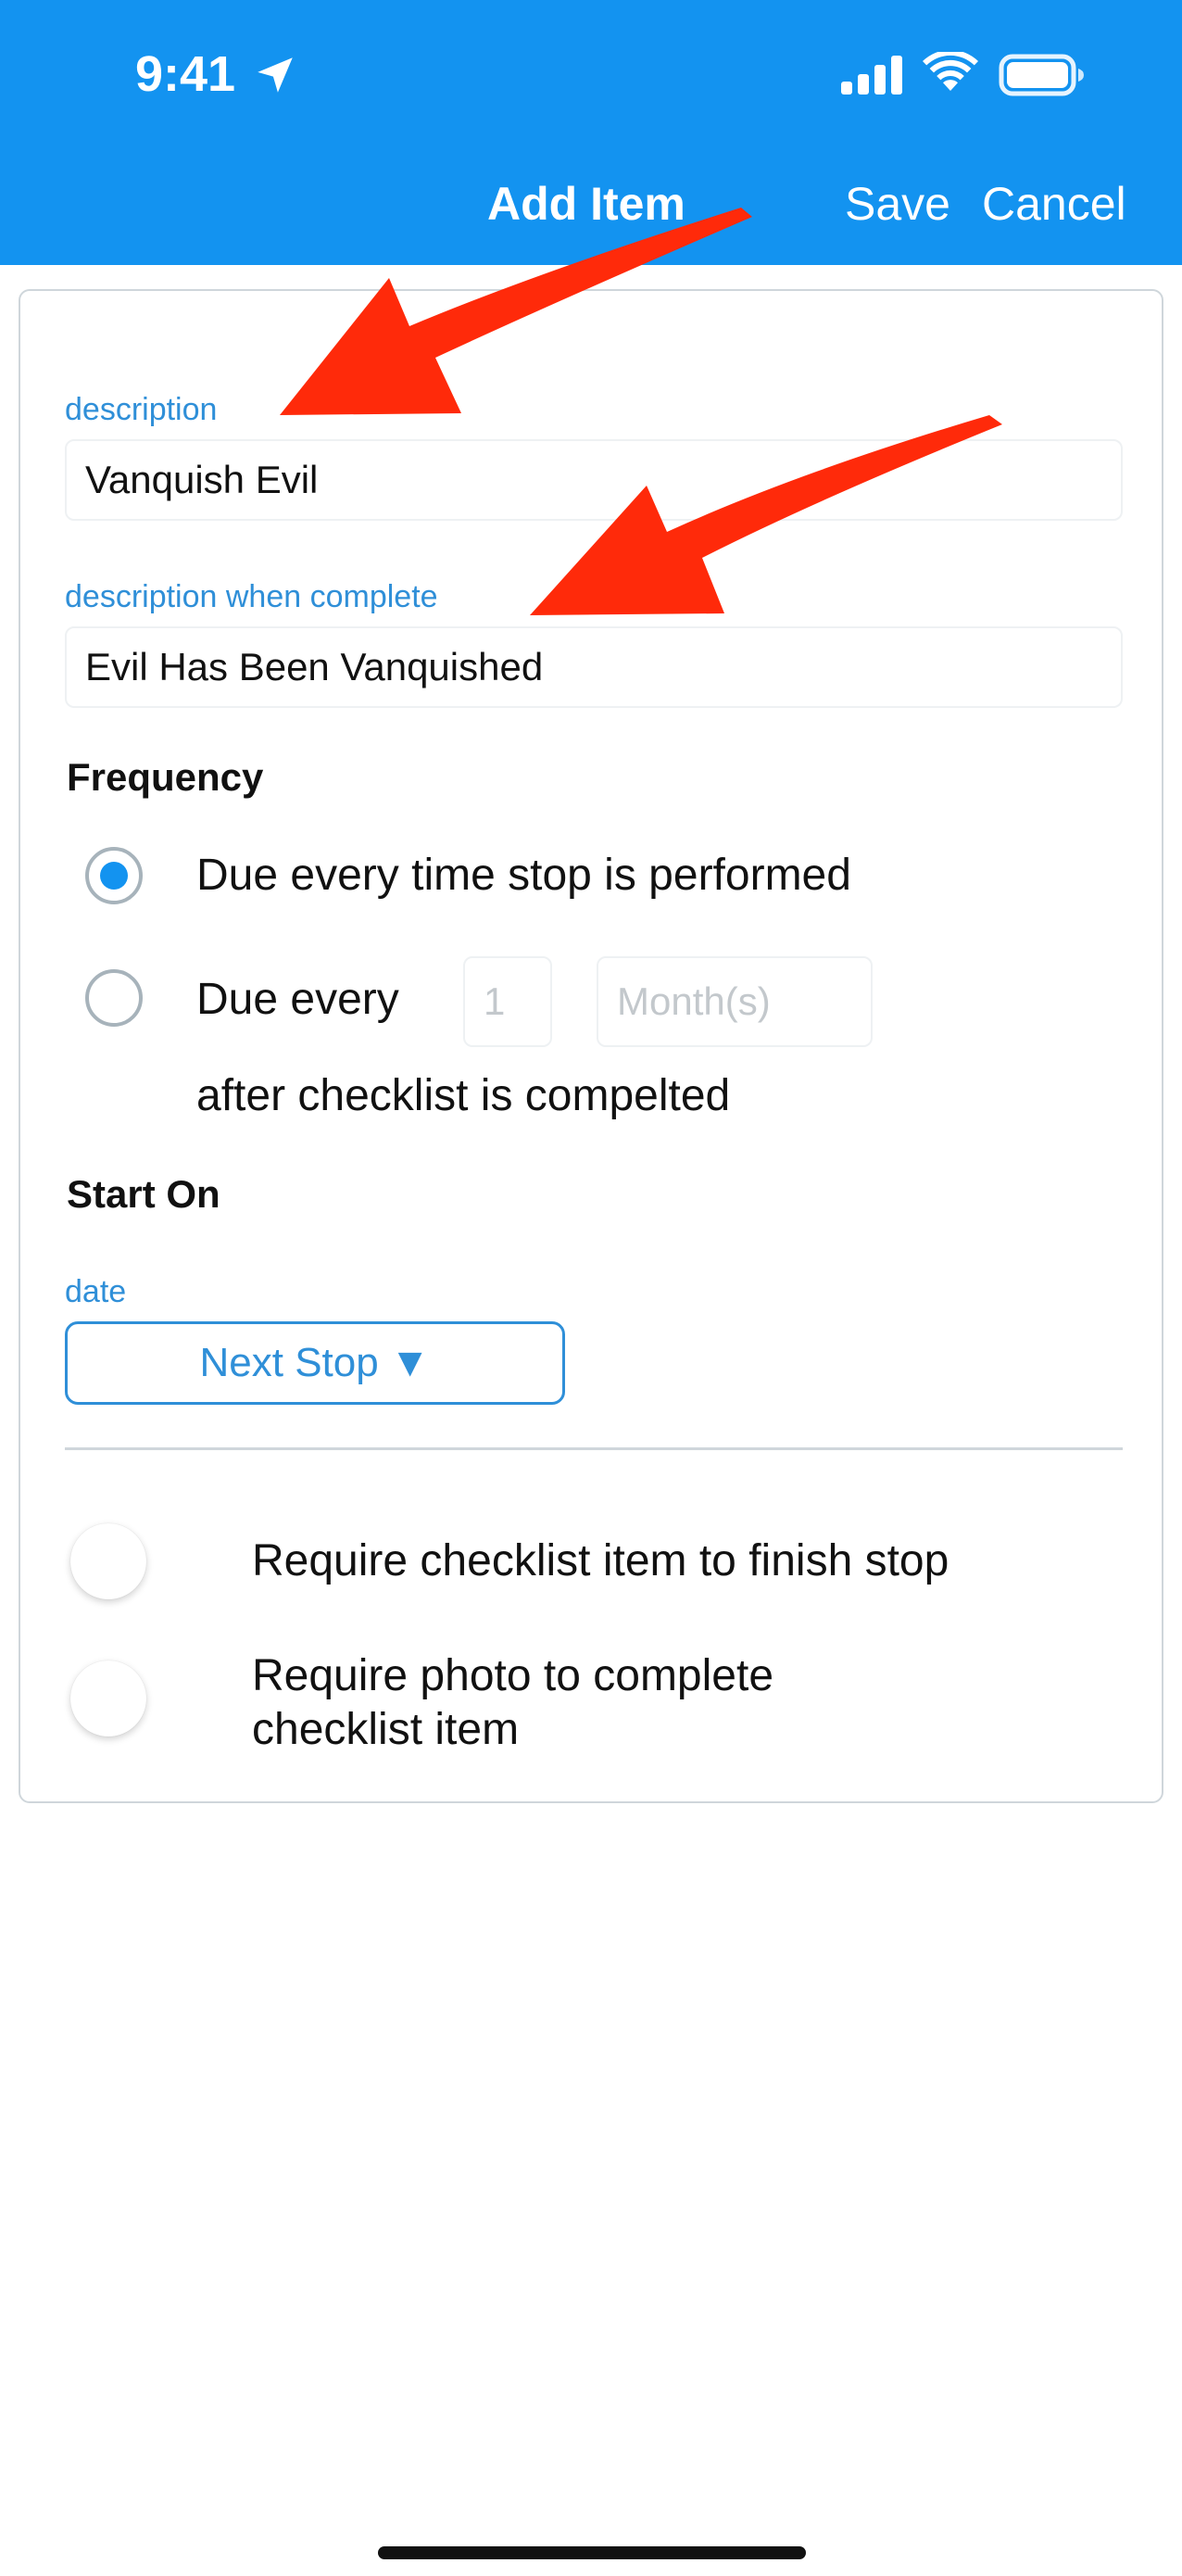 The height and width of the screenshot is (2576, 1182). Describe the element at coordinates (275, 75) in the screenshot. I see `location-arrow-icon` at that location.